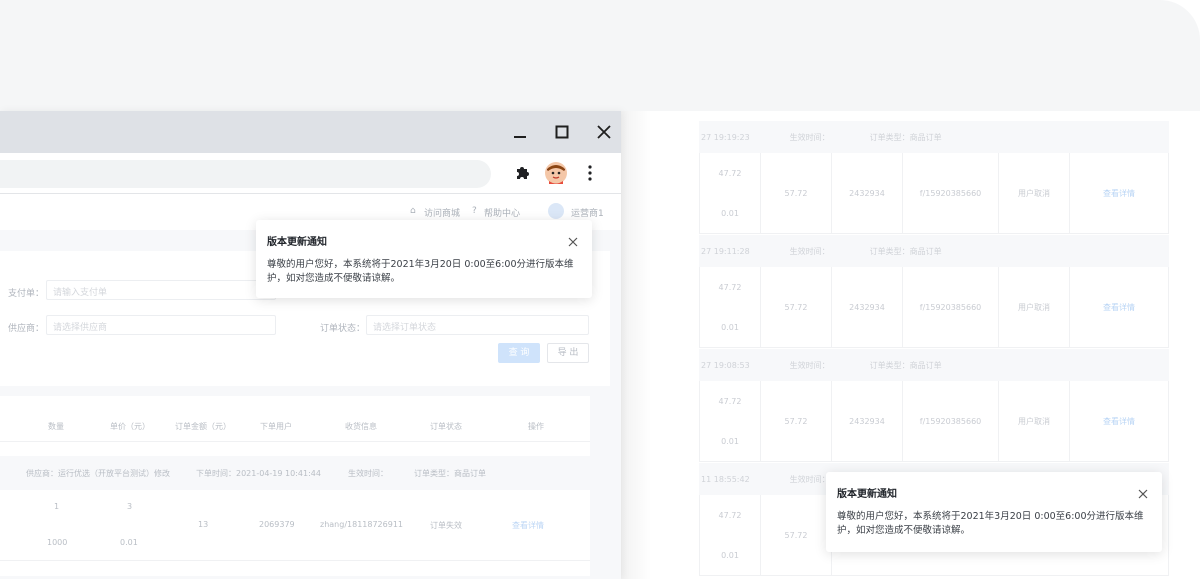 The height and width of the screenshot is (579, 1200). Describe the element at coordinates (161, 325) in the screenshot. I see `supplier-select: 请选择供应商` at that location.